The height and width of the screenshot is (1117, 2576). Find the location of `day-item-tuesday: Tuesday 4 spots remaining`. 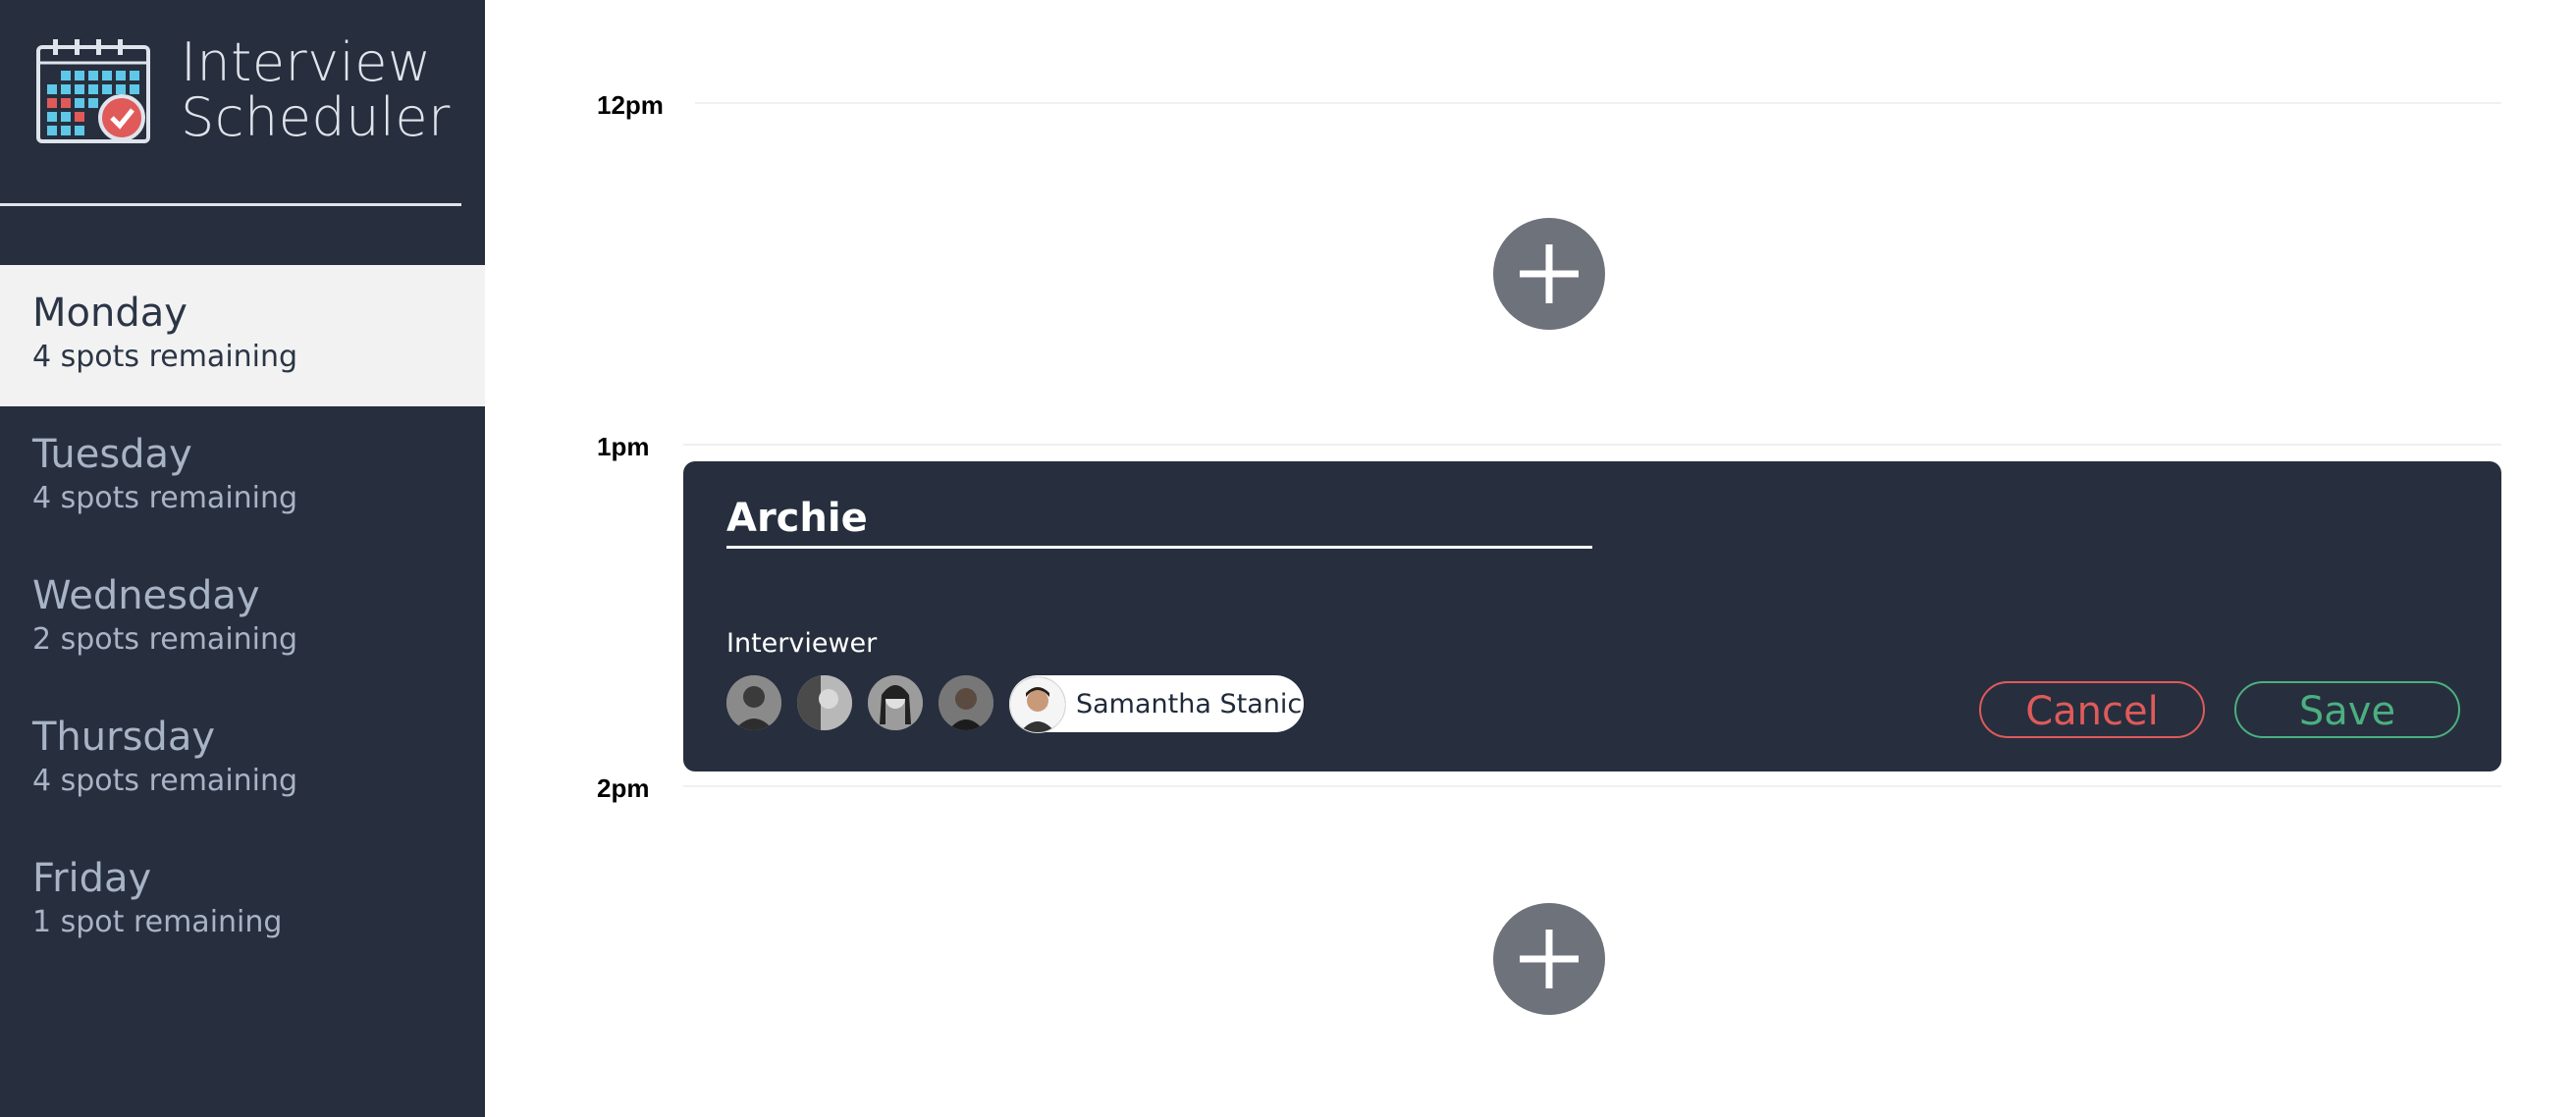

day-item-tuesday: Tuesday 4 spots remaining is located at coordinates (242, 477).